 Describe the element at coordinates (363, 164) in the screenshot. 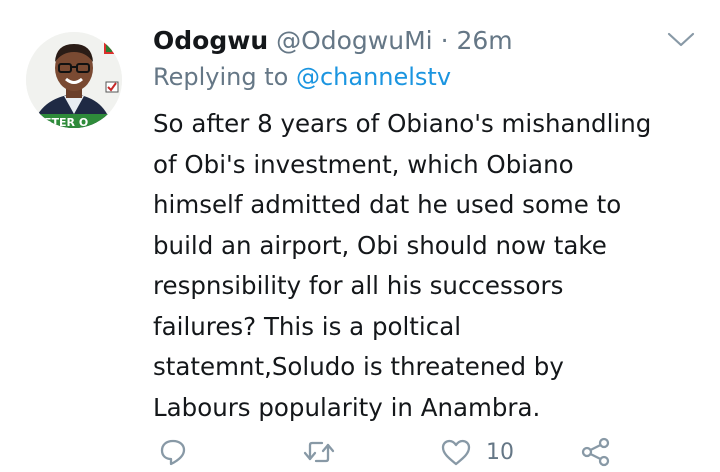

I see `tweet-text-line: of Obi's investment, which Obiano` at that location.